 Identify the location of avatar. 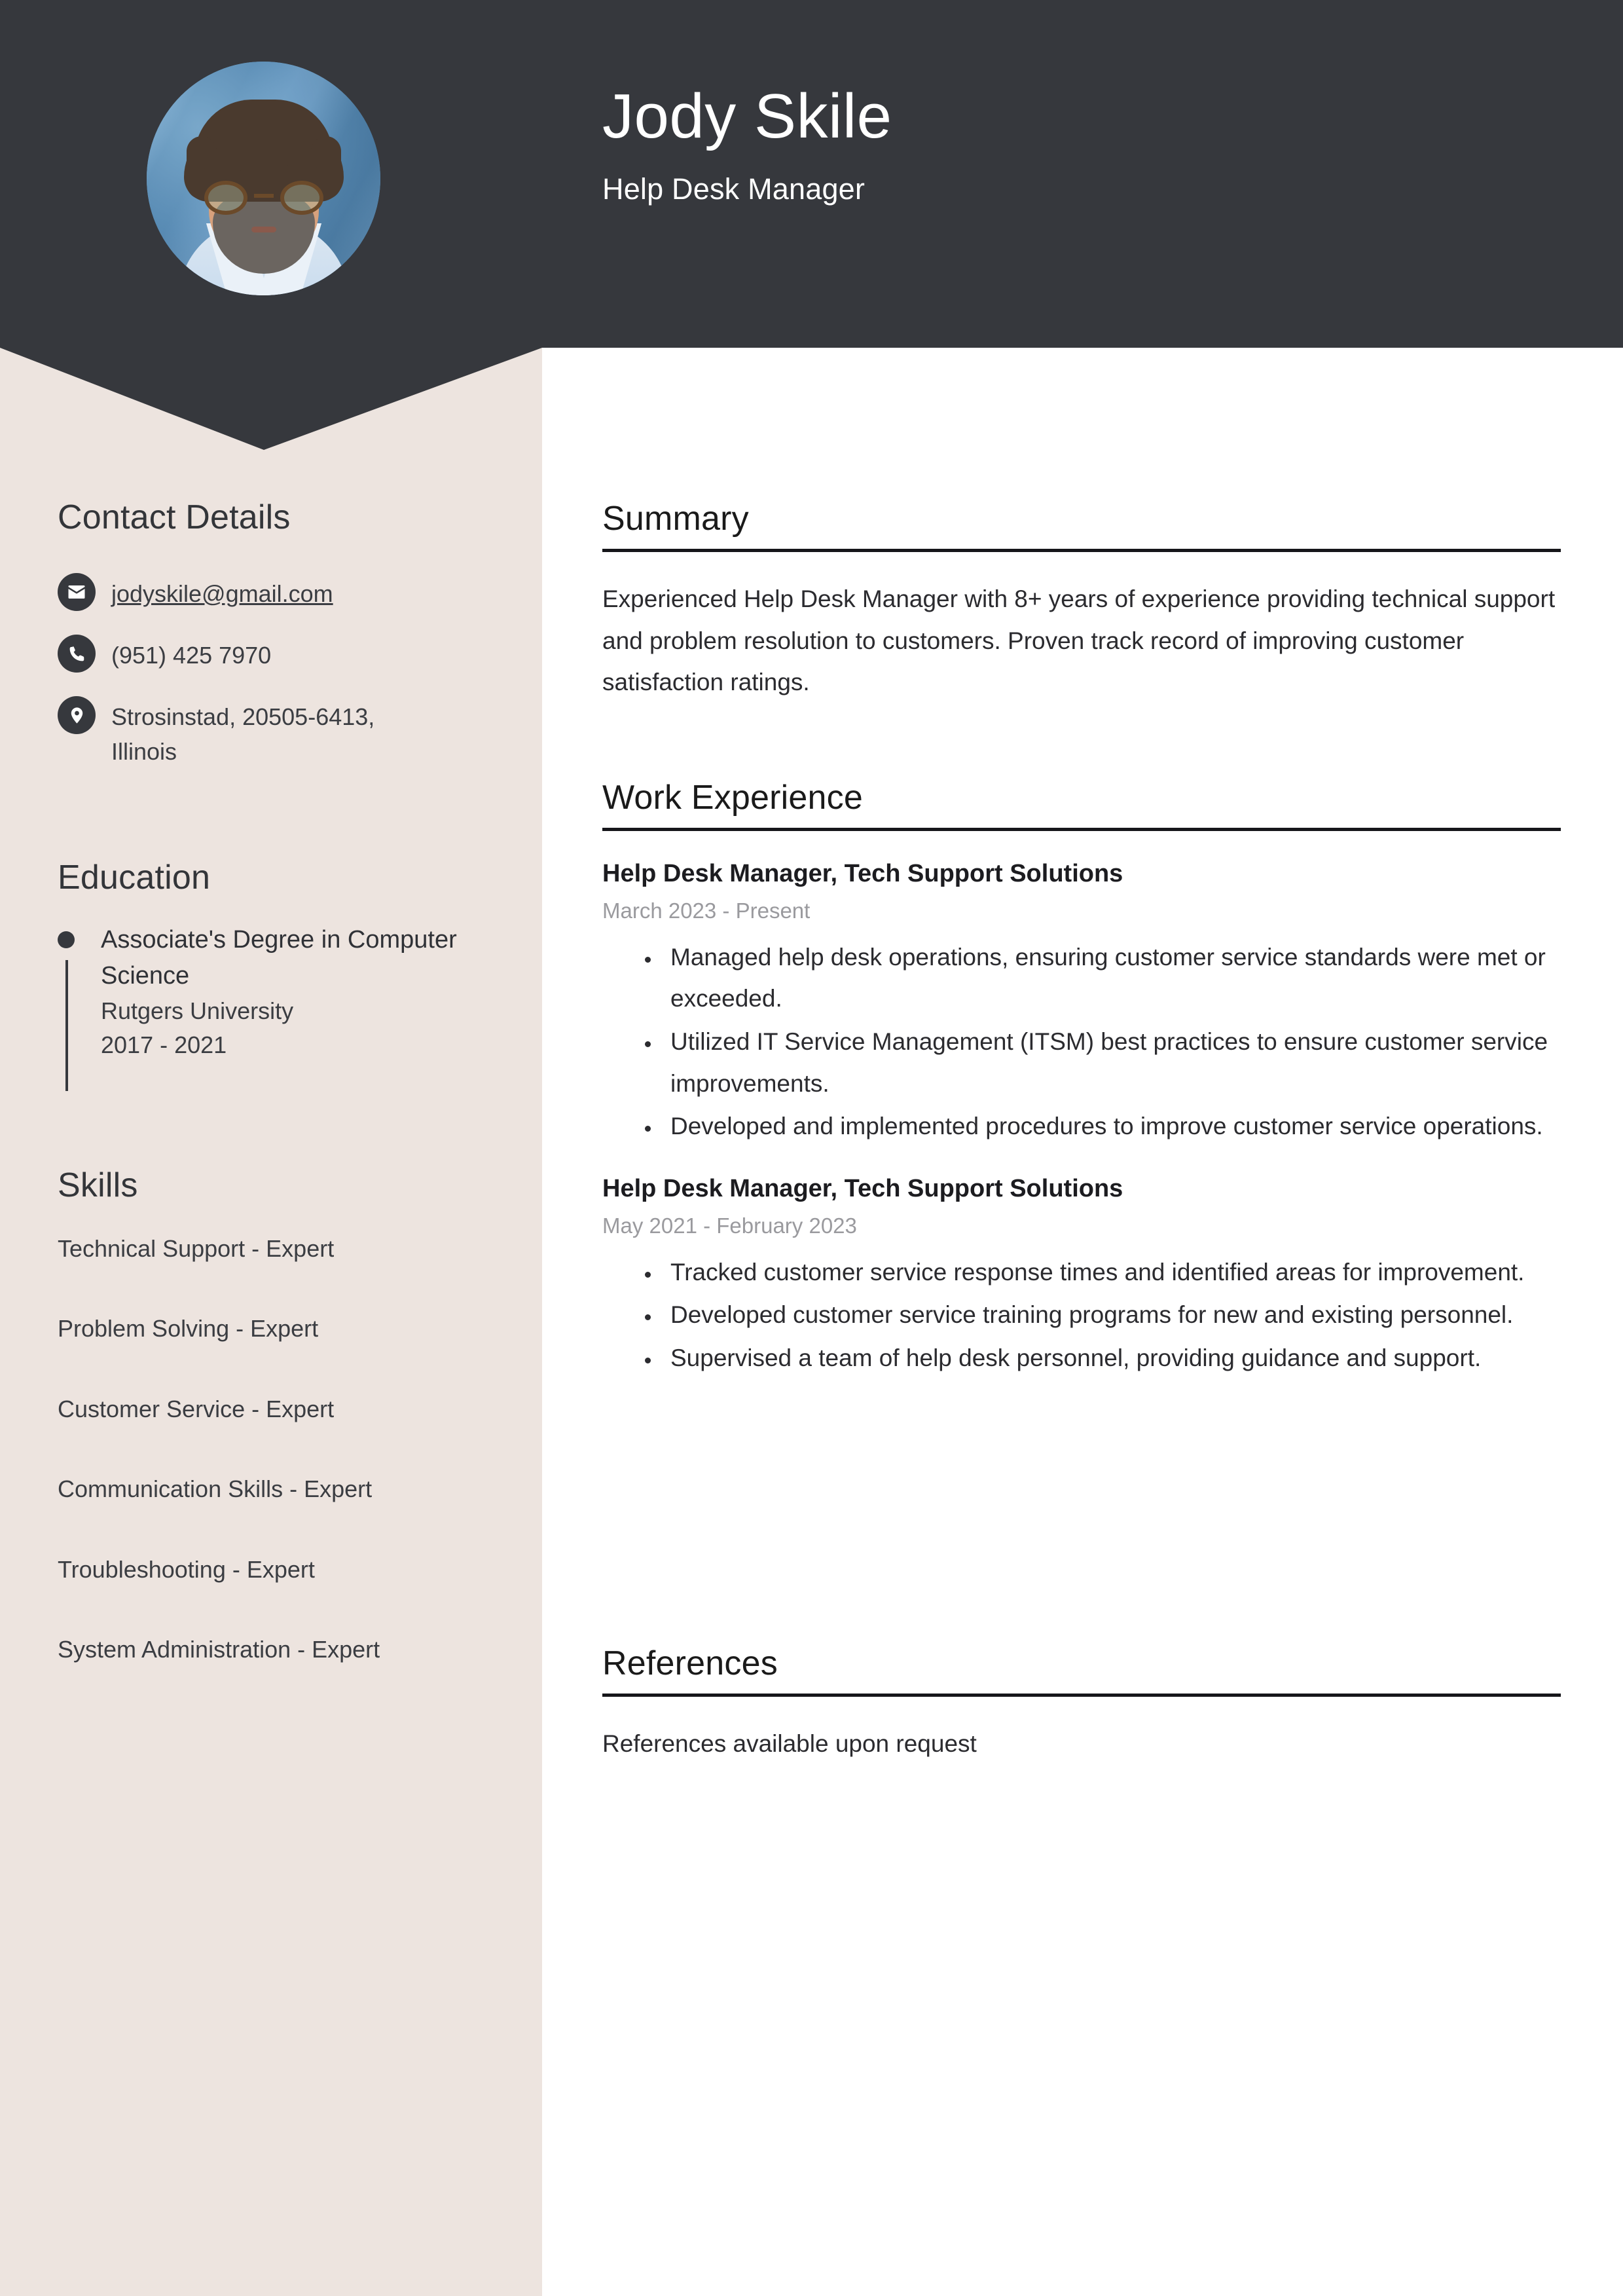
(263, 178).